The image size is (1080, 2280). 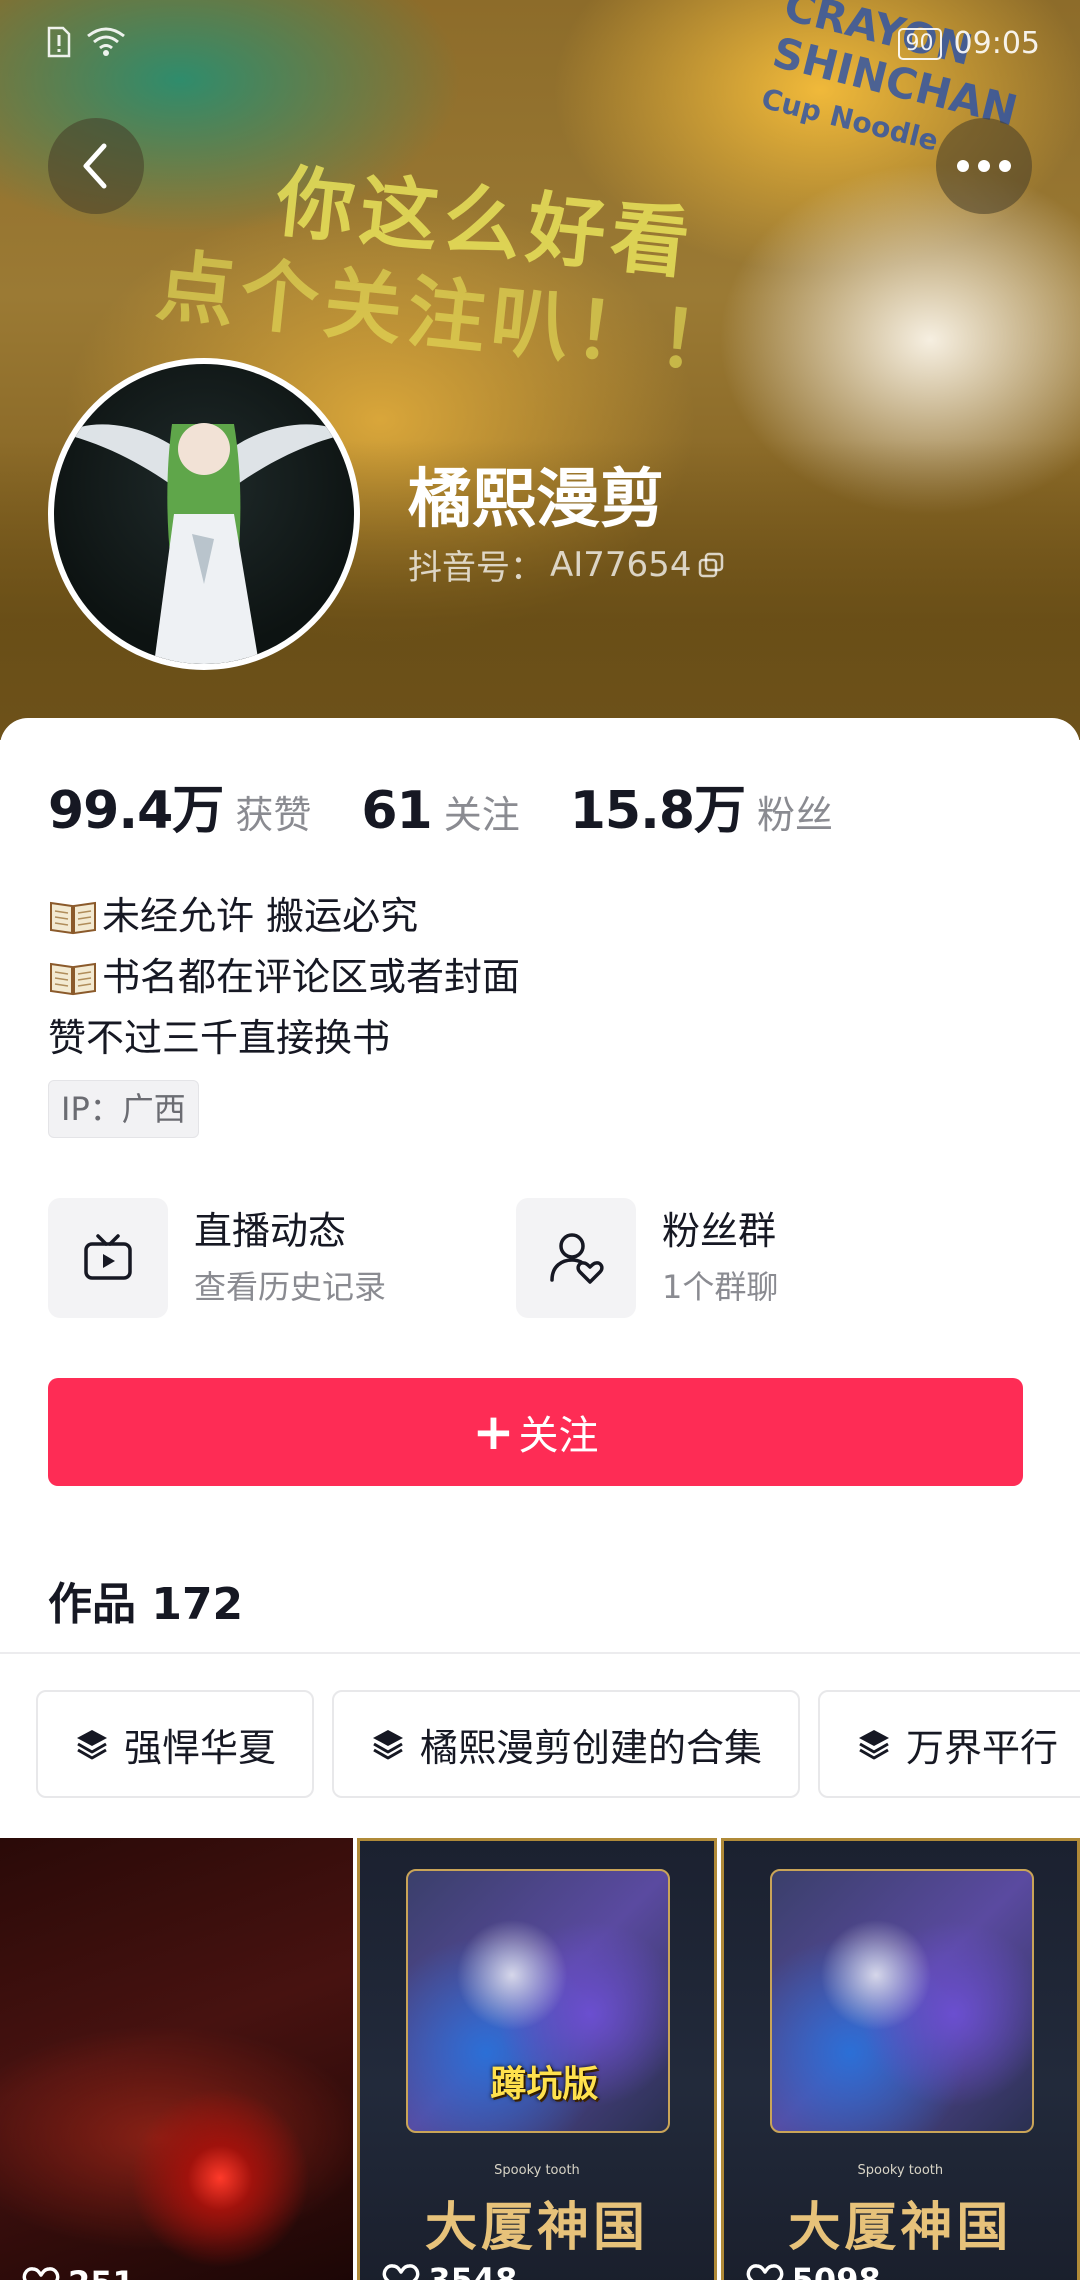 I want to click on feature-text: 直播动态 查看历史记录, so click(x=290, y=1258).